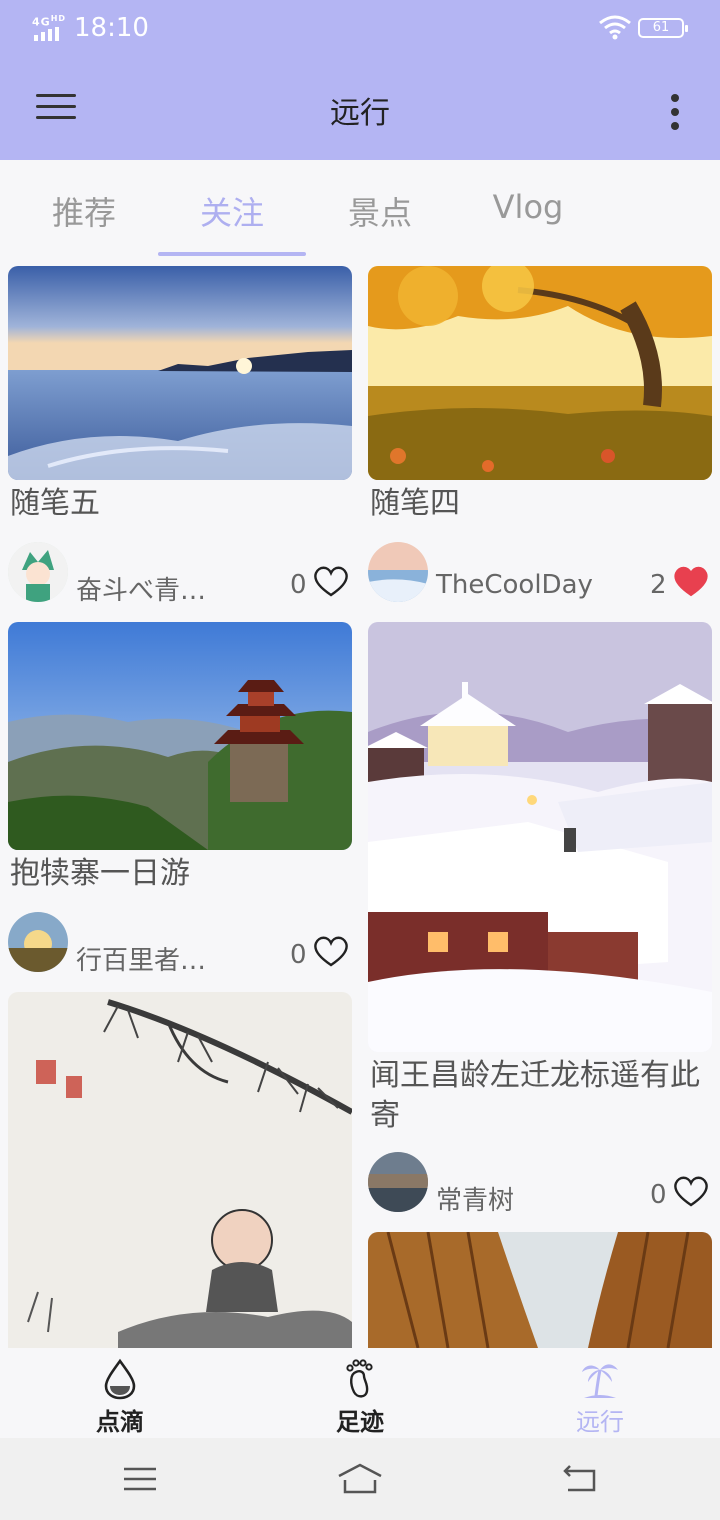  What do you see at coordinates (658, 585) in the screenshot?
I see `like-count: 2` at bounding box center [658, 585].